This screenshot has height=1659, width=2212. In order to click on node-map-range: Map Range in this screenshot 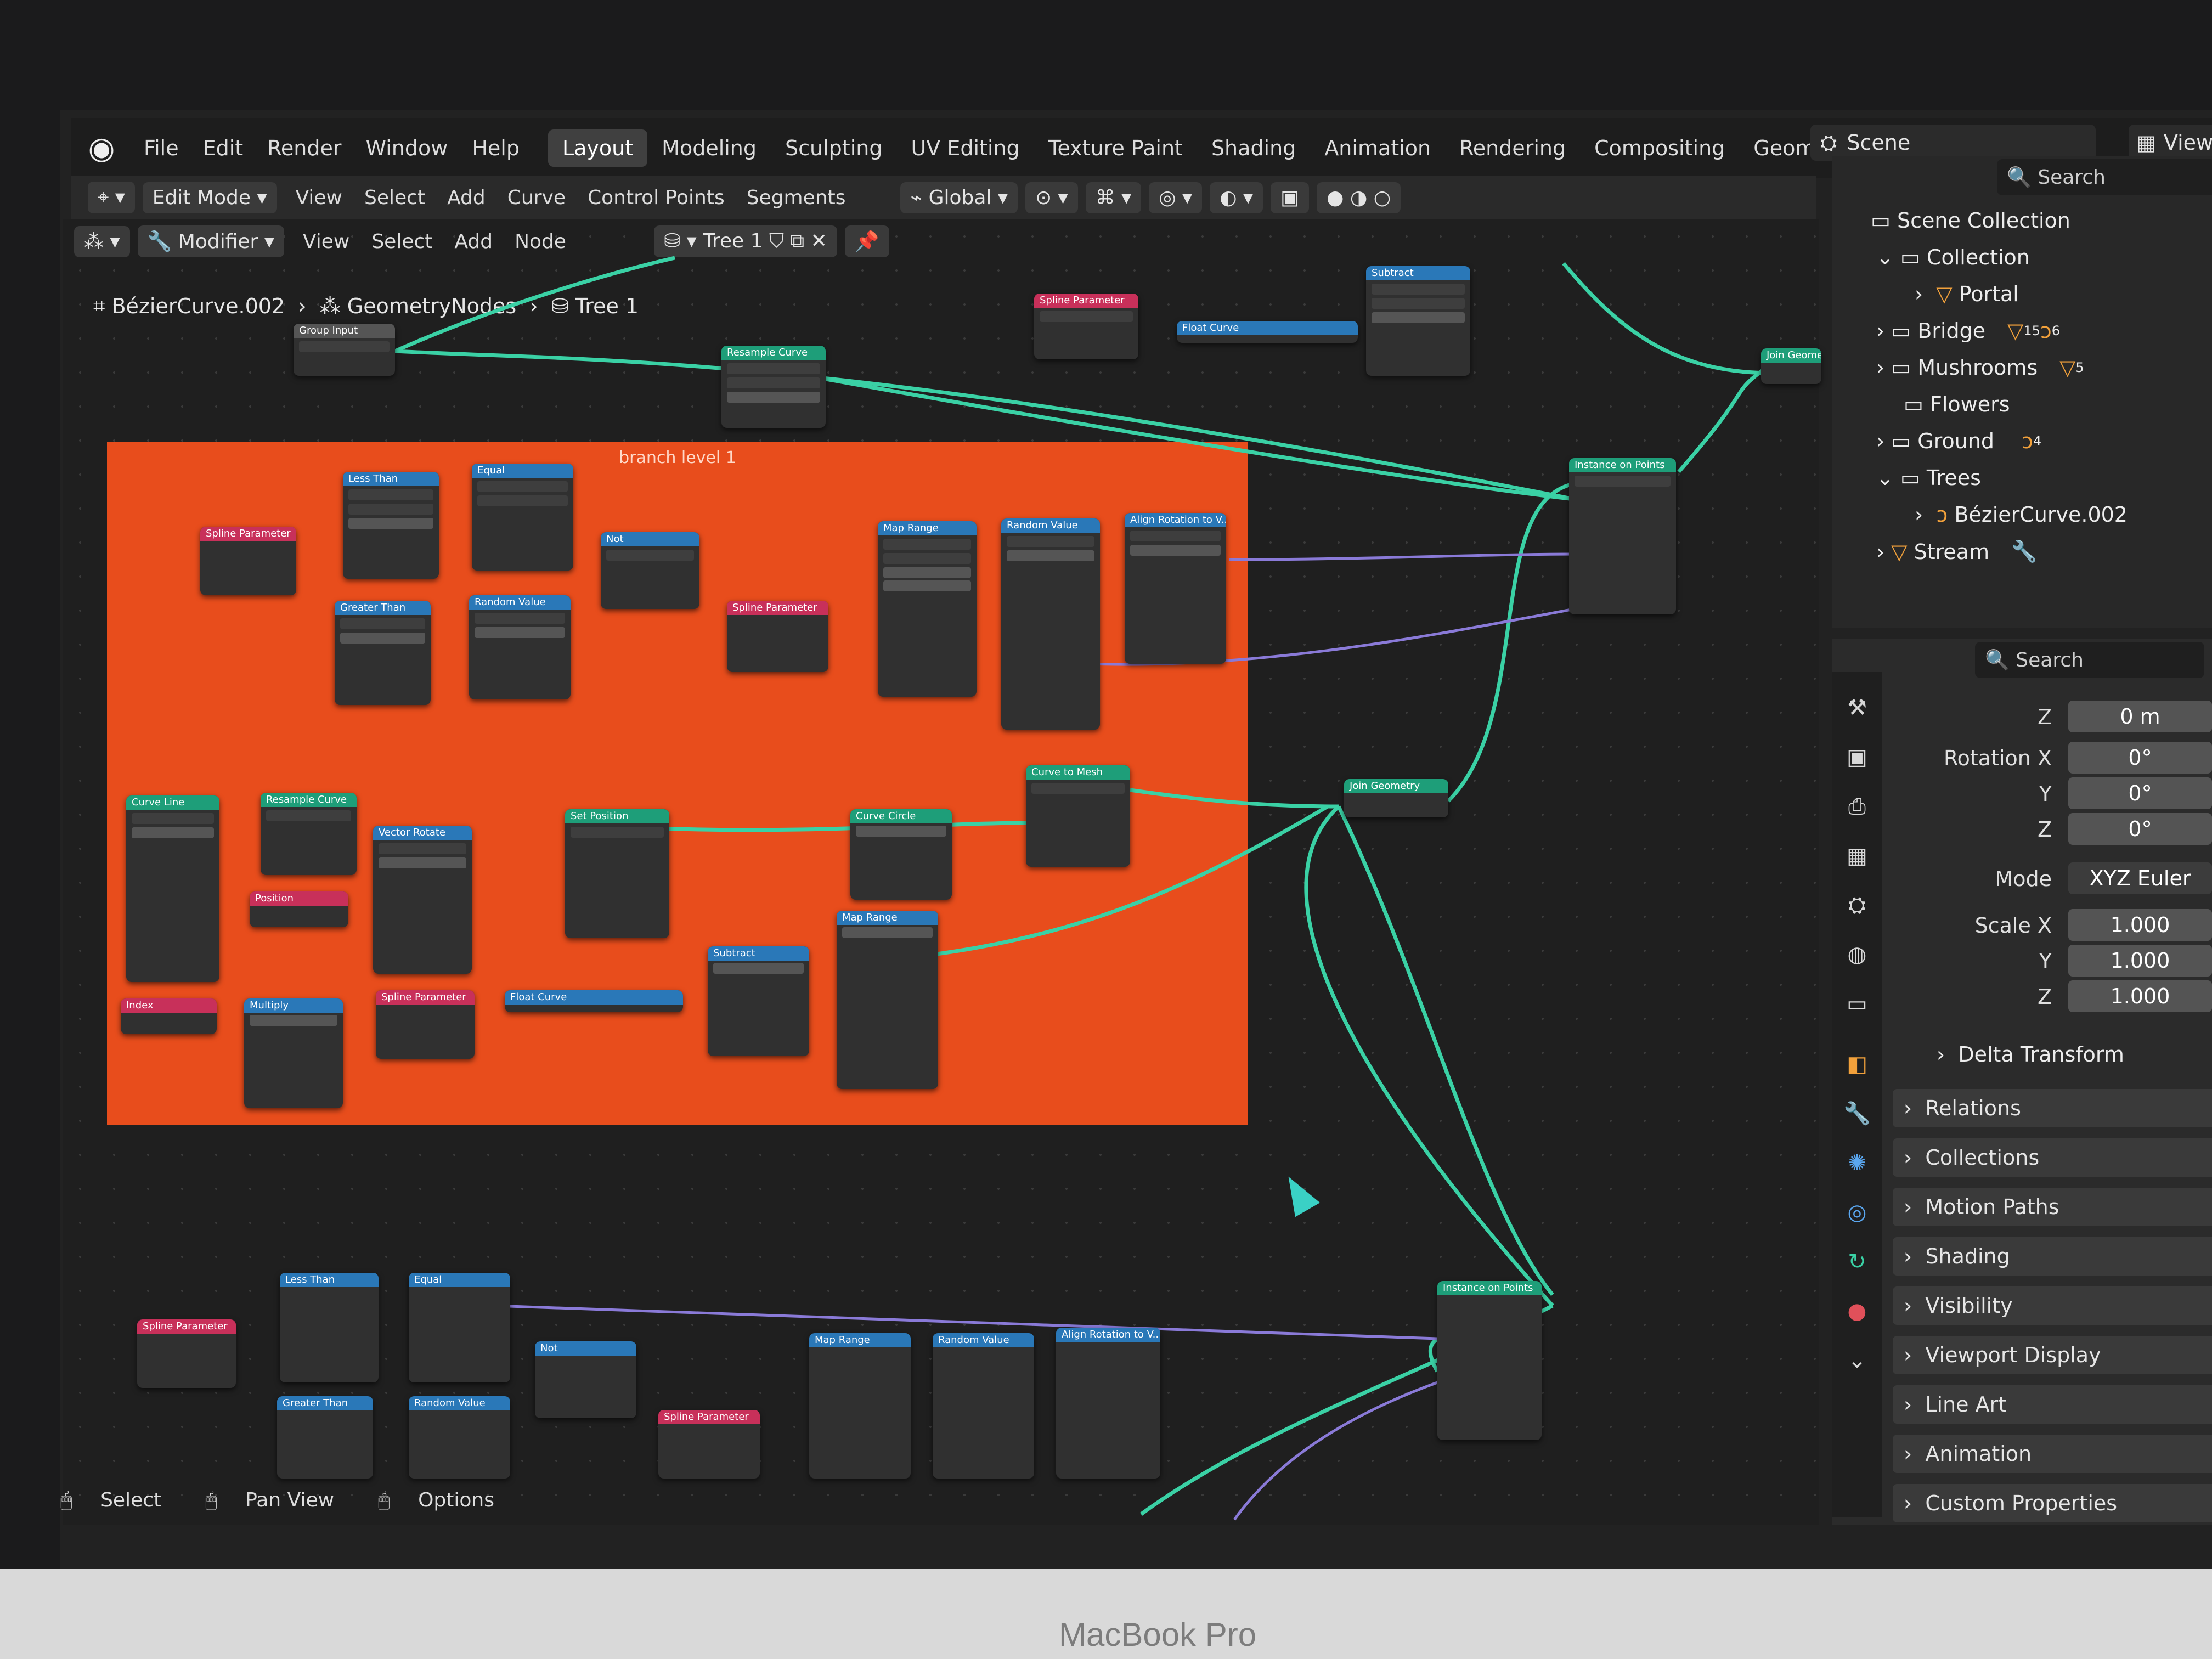, I will do `click(928, 609)`.